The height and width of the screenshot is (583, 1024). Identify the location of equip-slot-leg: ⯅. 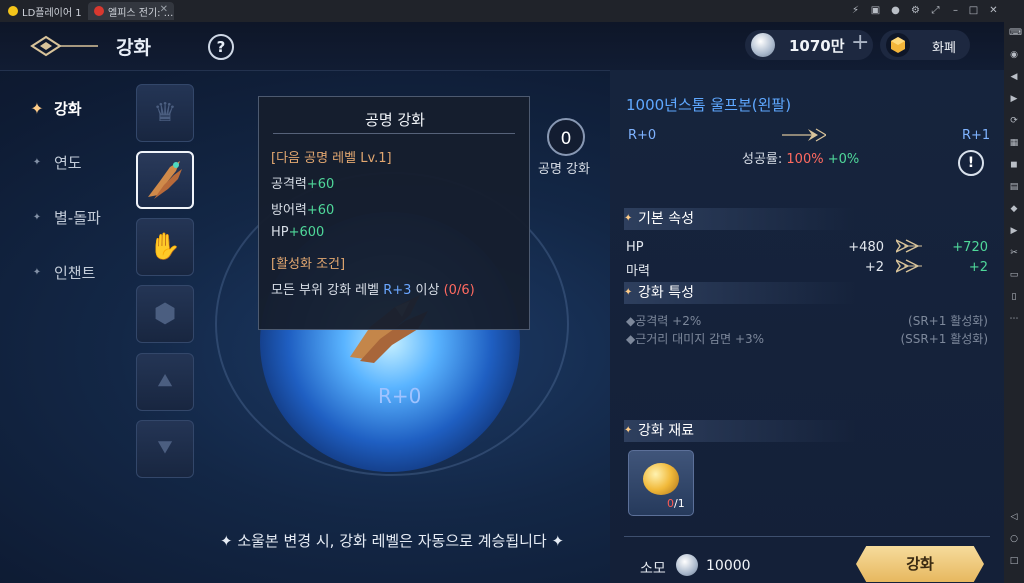
(165, 382).